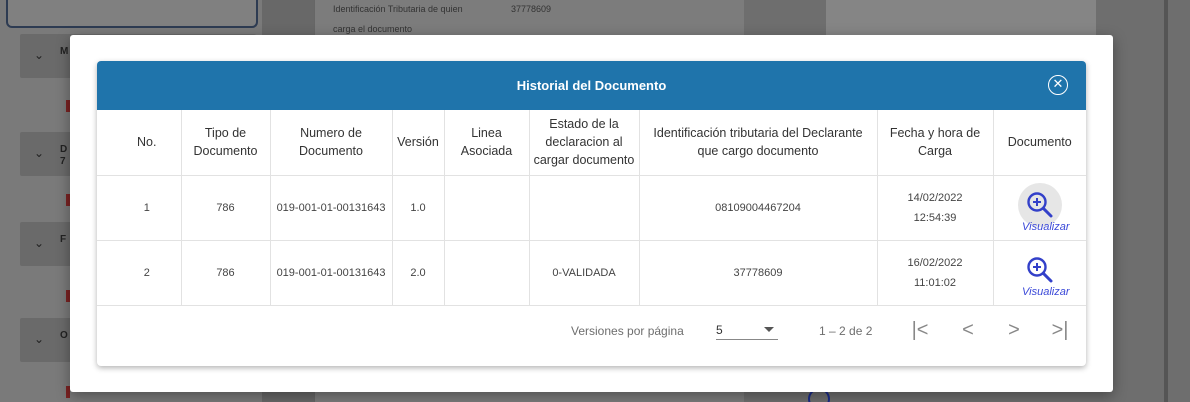  Describe the element at coordinates (935, 262) in the screenshot. I see `date-value: 16/02/2022` at that location.